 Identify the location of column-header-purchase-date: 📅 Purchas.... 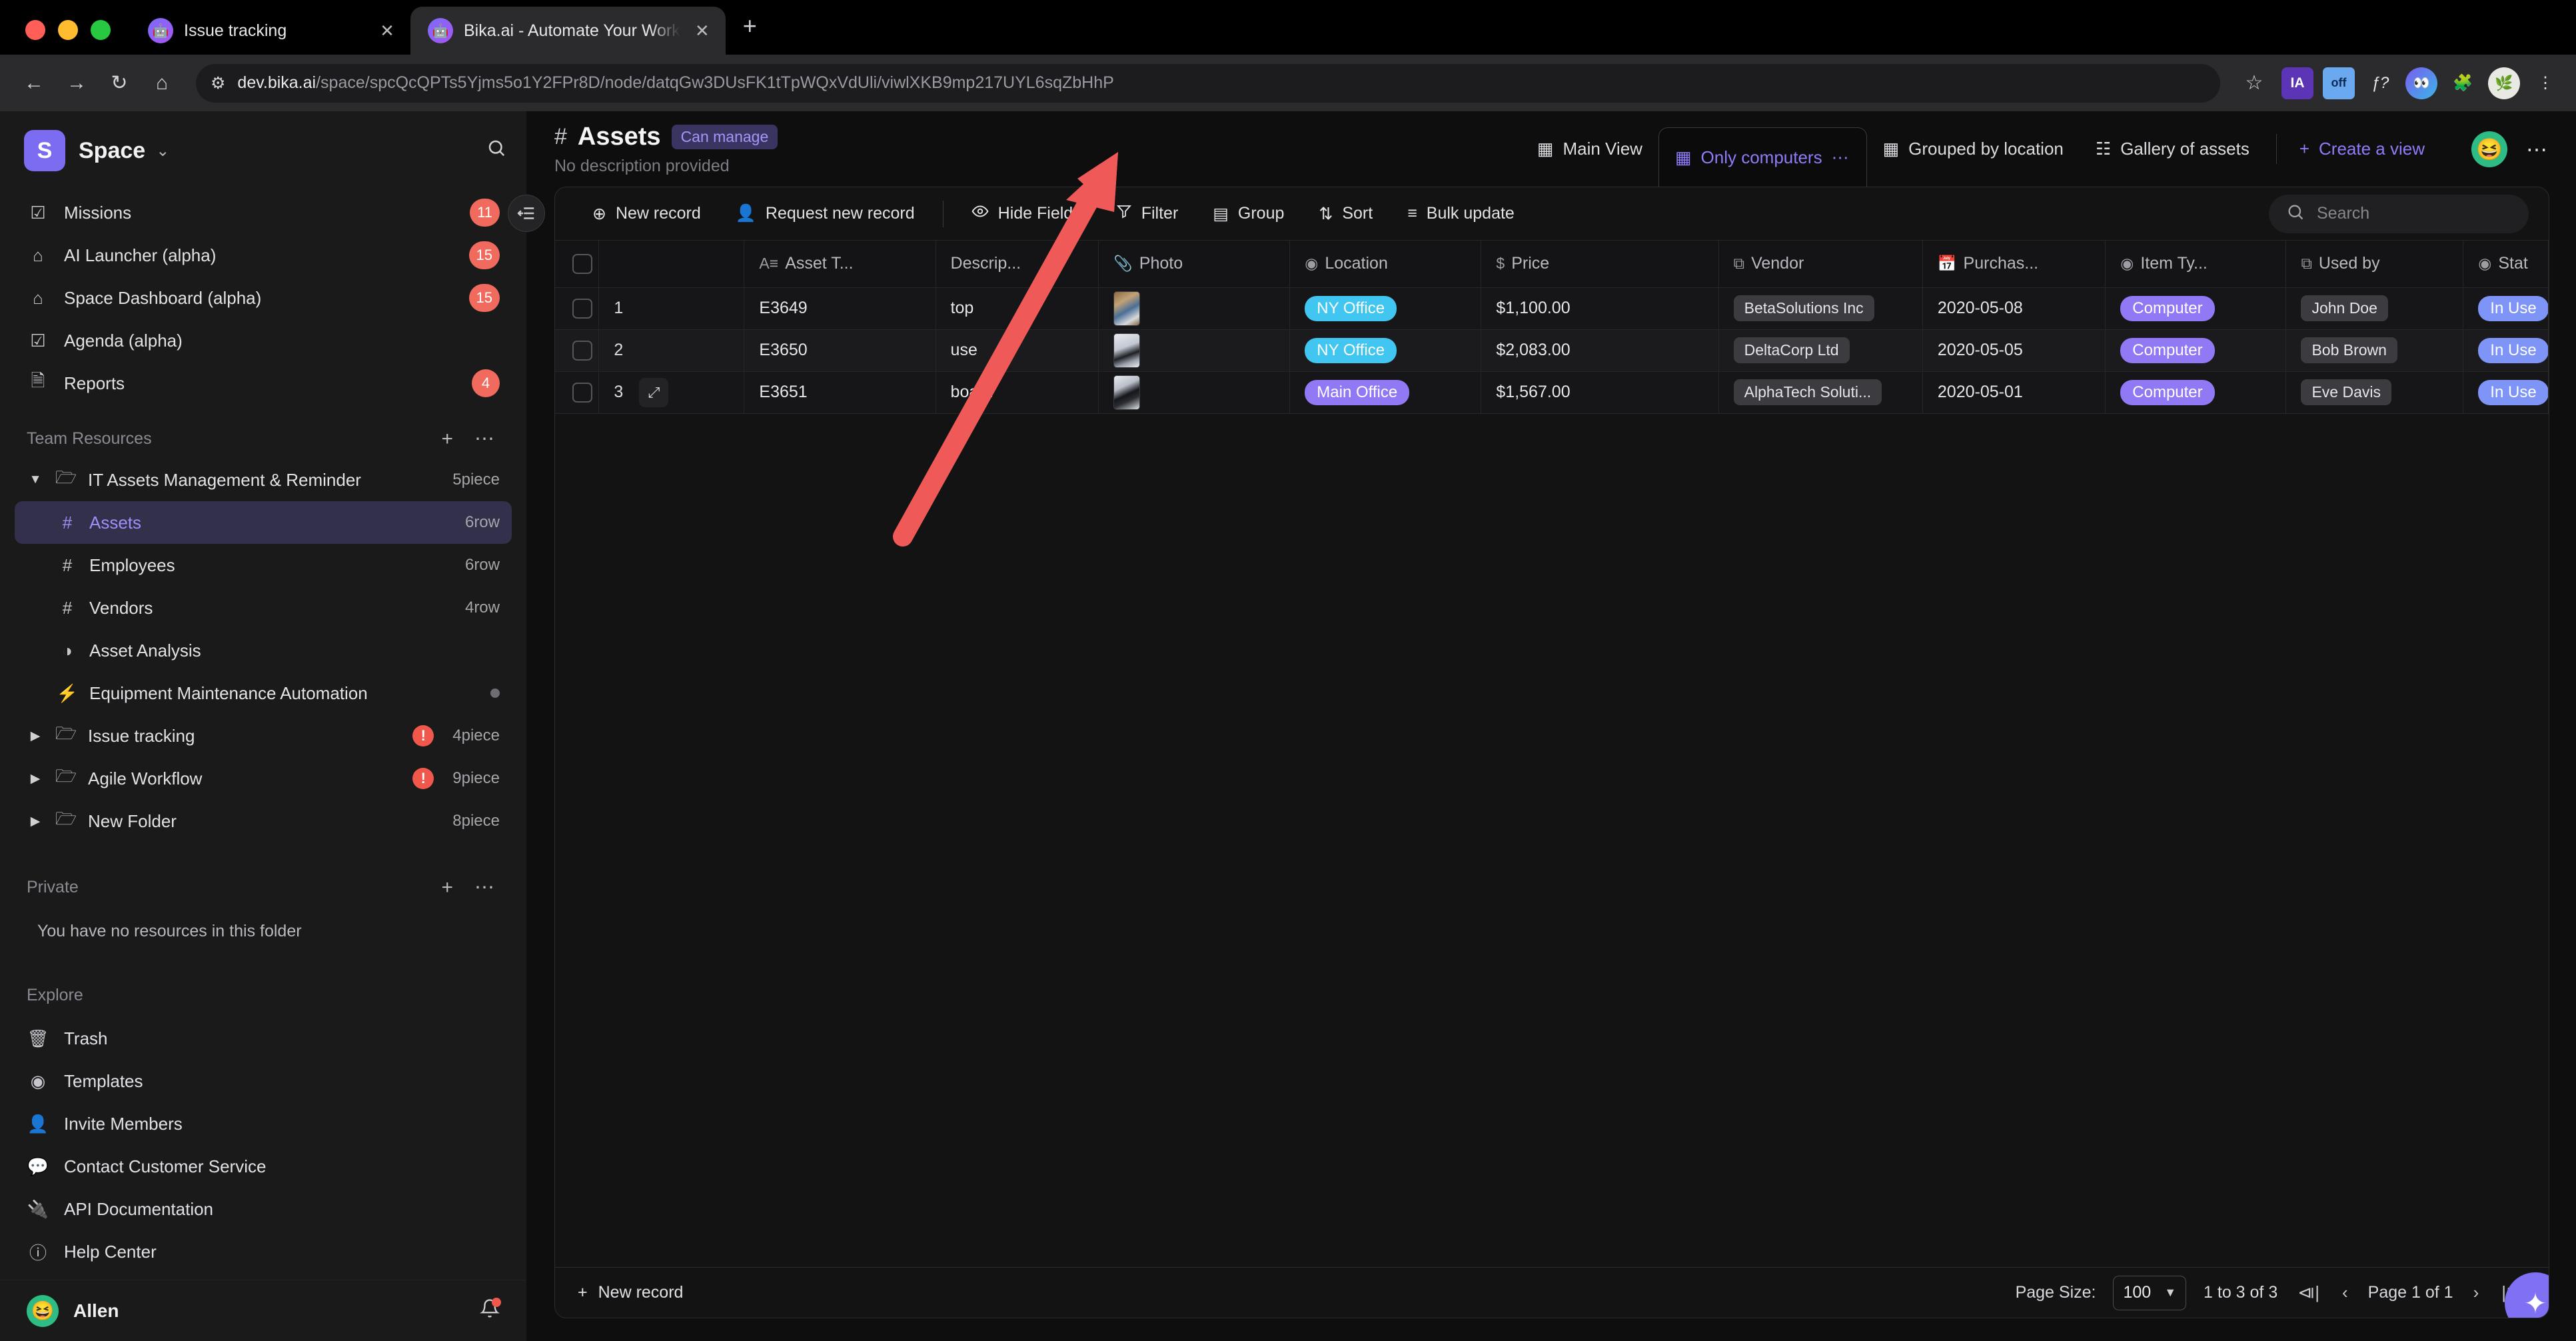
(2014, 264).